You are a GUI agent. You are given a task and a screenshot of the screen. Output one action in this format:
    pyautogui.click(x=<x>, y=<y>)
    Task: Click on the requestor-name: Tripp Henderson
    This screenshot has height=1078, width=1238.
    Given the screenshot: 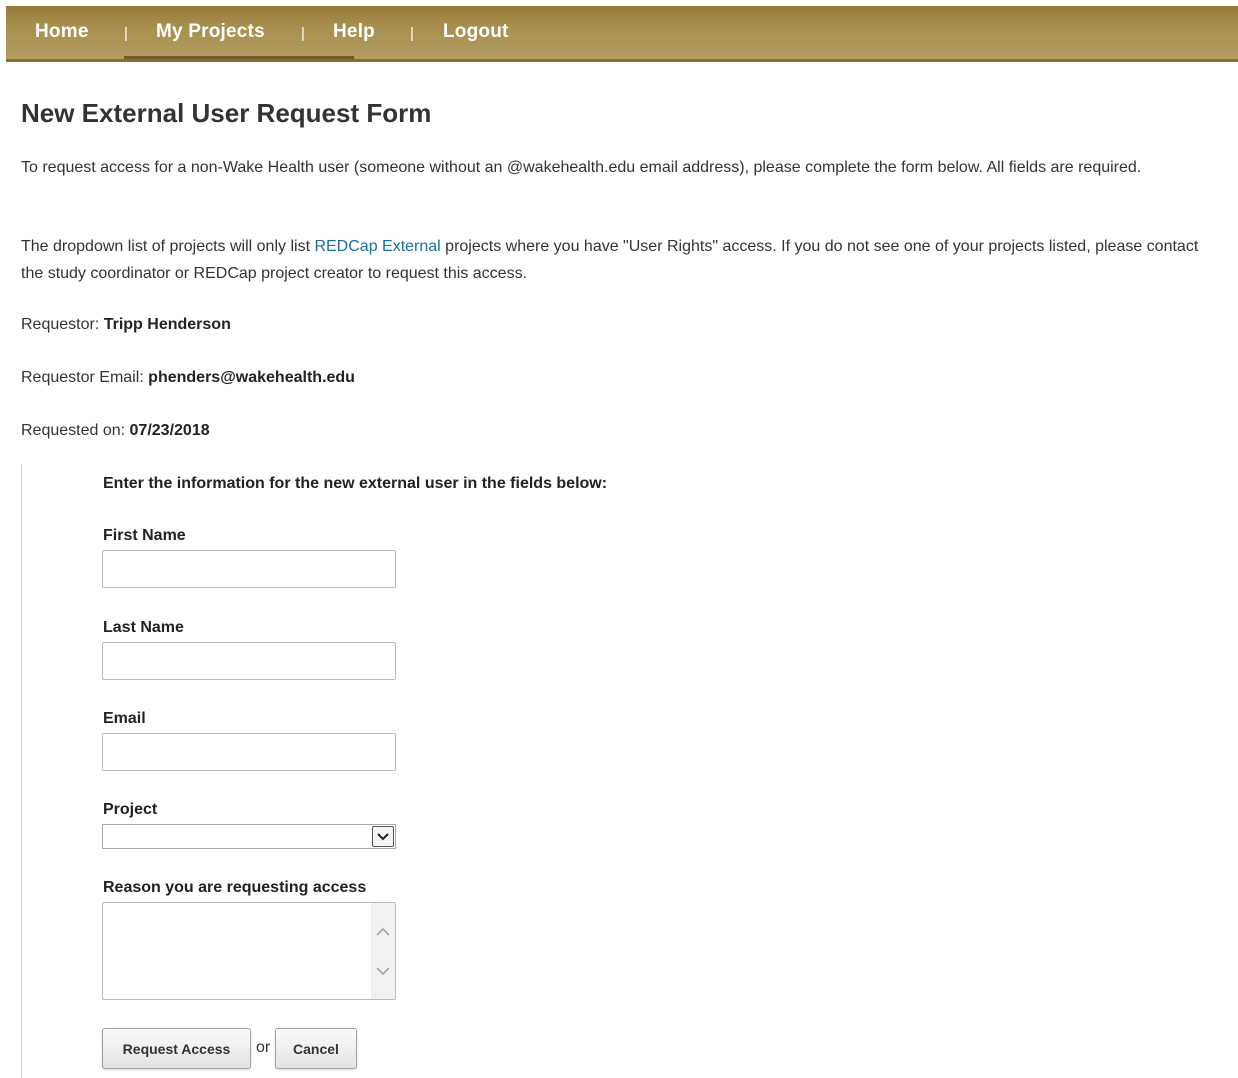 What is the action you would take?
    pyautogui.click(x=167, y=324)
    